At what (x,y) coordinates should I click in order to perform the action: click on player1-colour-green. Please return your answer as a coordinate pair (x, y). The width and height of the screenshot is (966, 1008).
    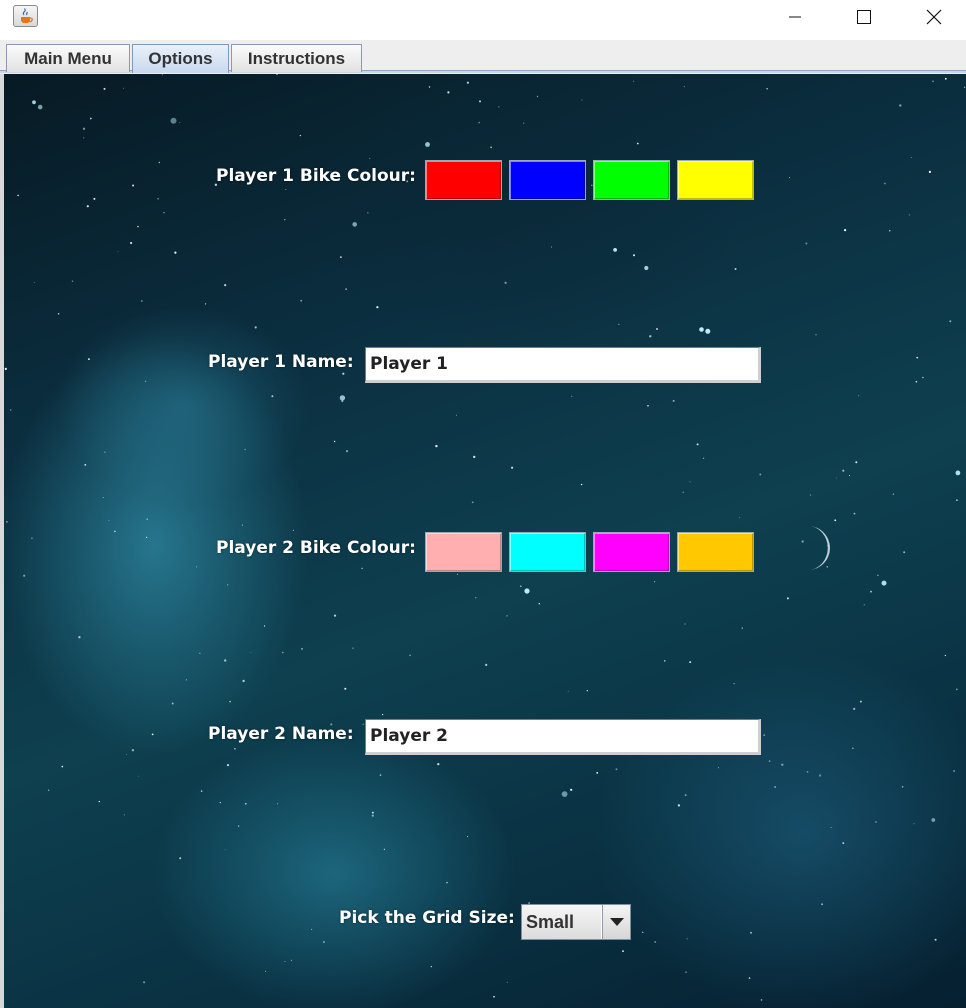
    Looking at the image, I should click on (631, 180).